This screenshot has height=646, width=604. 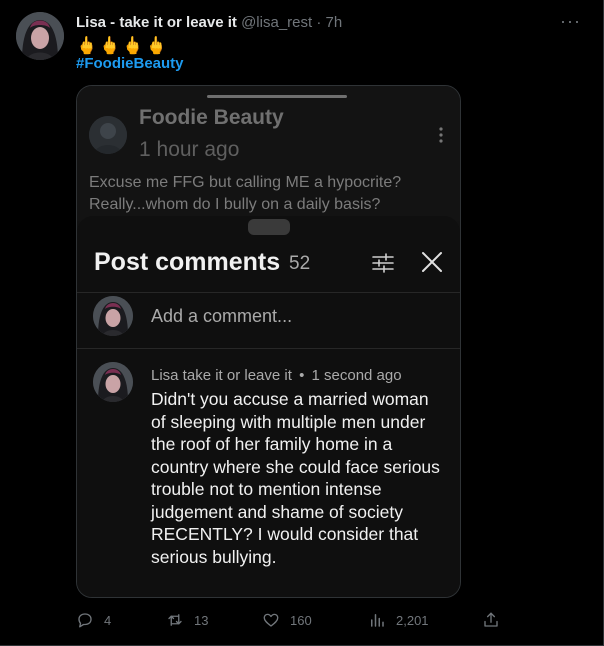 I want to click on tweet-actions: 4 13 160 2,201, so click(x=291, y=620).